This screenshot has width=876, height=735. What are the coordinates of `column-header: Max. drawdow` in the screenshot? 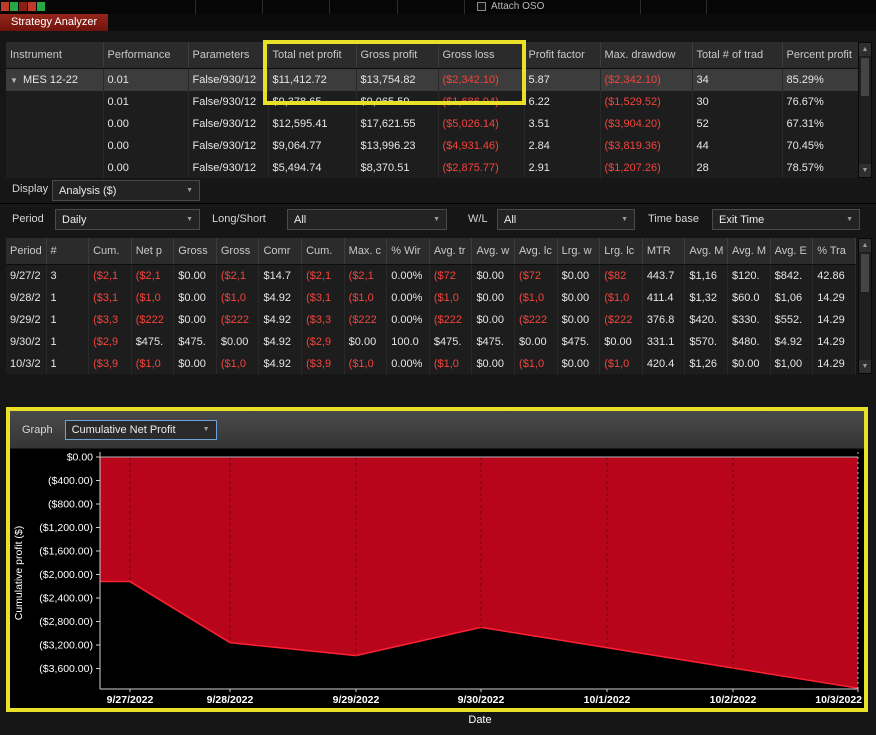 It's located at (646, 55).